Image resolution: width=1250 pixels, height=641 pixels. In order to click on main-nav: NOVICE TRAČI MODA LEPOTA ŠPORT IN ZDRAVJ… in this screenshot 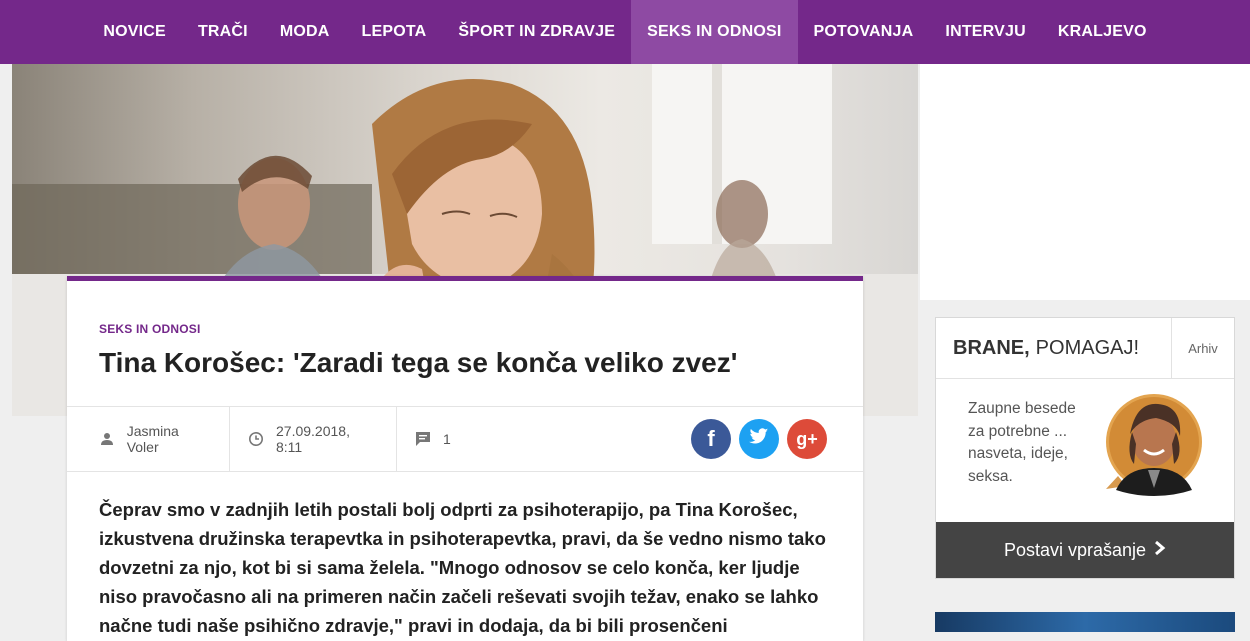, I will do `click(625, 32)`.